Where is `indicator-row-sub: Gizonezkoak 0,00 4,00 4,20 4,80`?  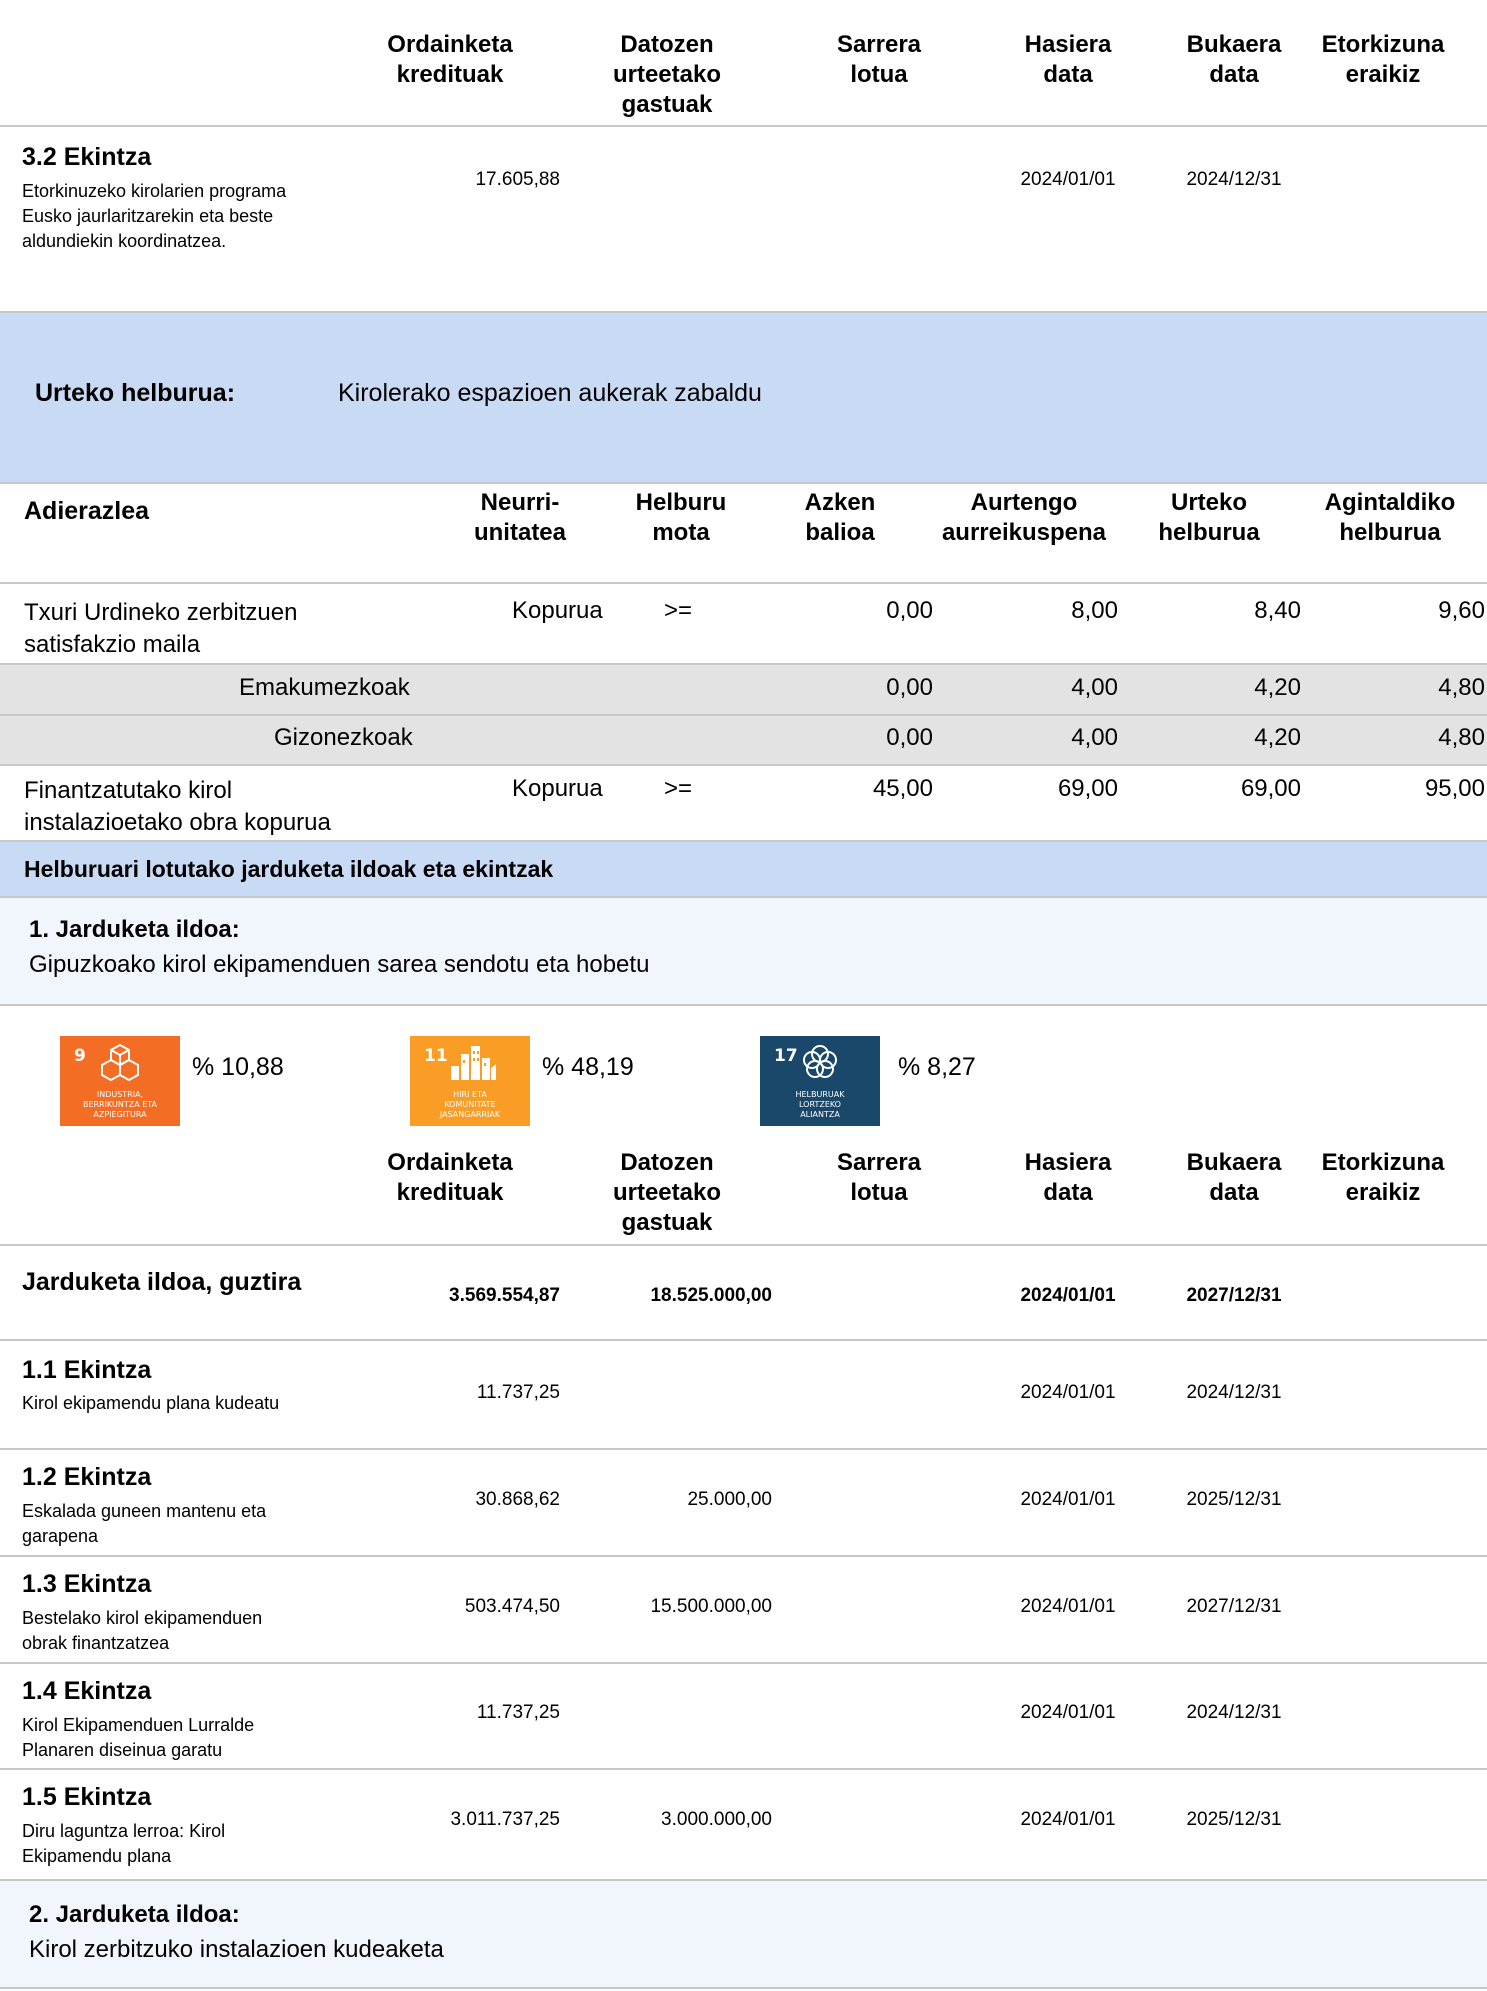
indicator-row-sub: Gizonezkoak 0,00 4,00 4,20 4,80 is located at coordinates (743, 740).